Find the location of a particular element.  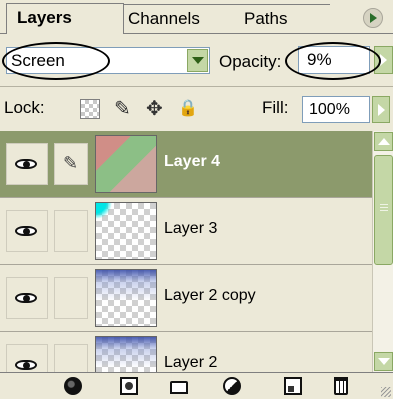

fill-input: 100% is located at coordinates (336, 109).